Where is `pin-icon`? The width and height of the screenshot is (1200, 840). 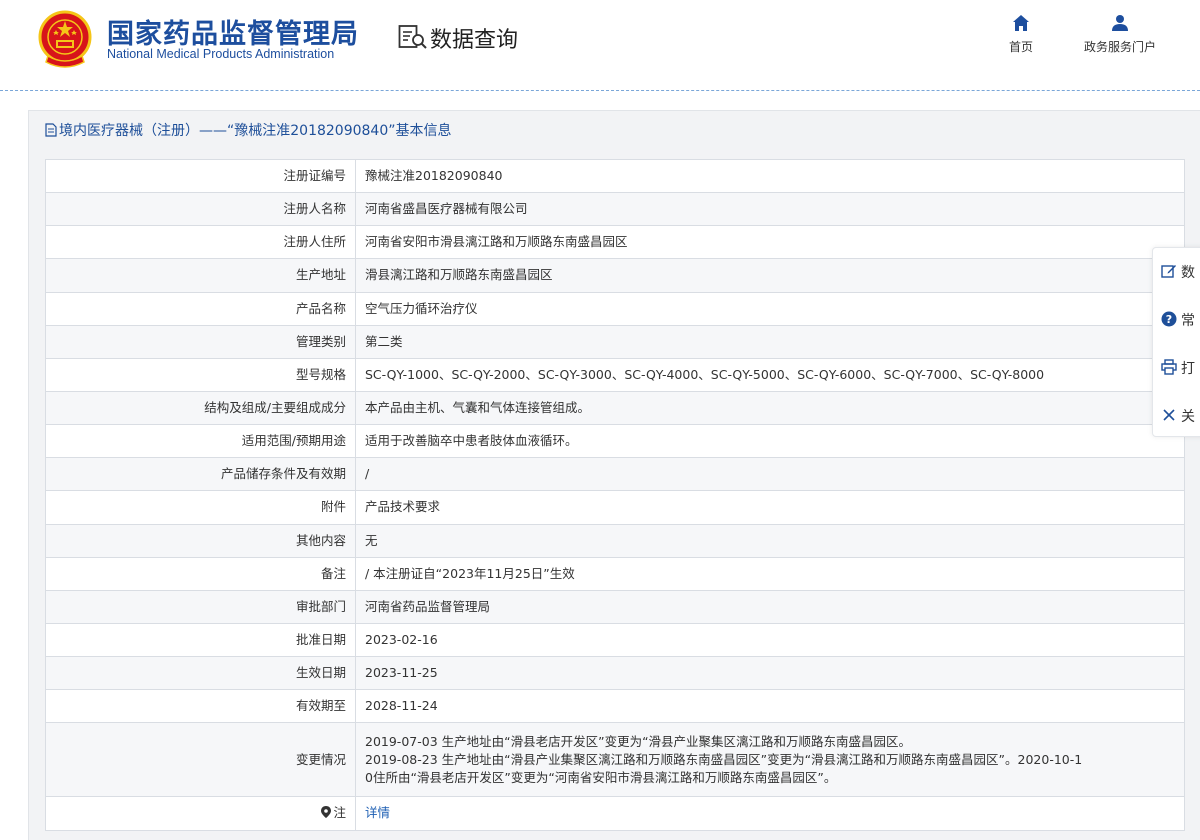
pin-icon is located at coordinates (326, 812).